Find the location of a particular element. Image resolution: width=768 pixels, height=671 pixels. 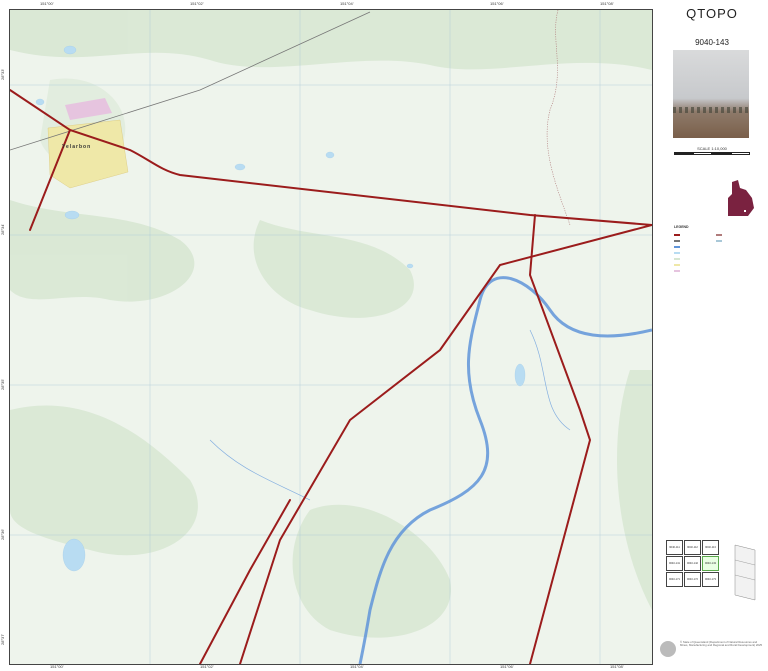

index-cell: 9040-172 is located at coordinates (692, 579).